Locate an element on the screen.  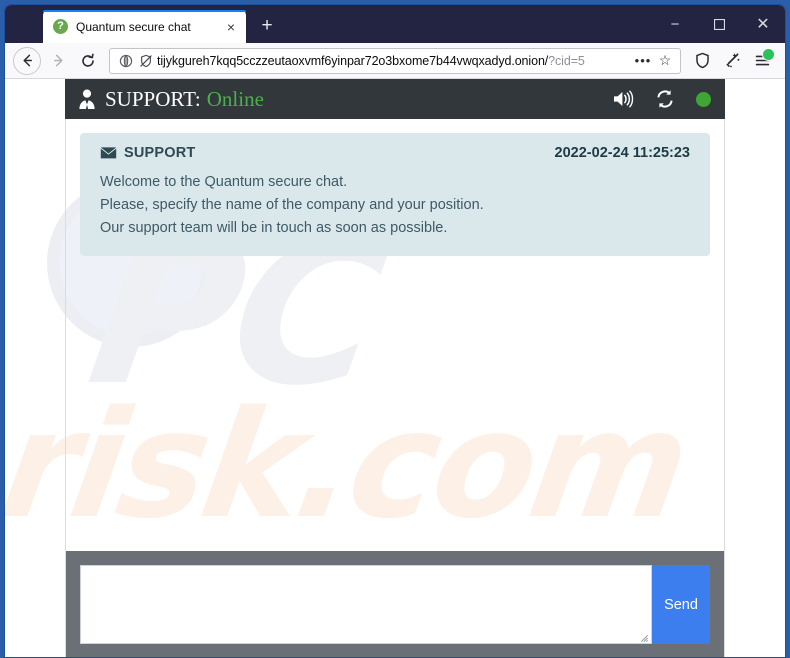
speaker-icon is located at coordinates (623, 99).